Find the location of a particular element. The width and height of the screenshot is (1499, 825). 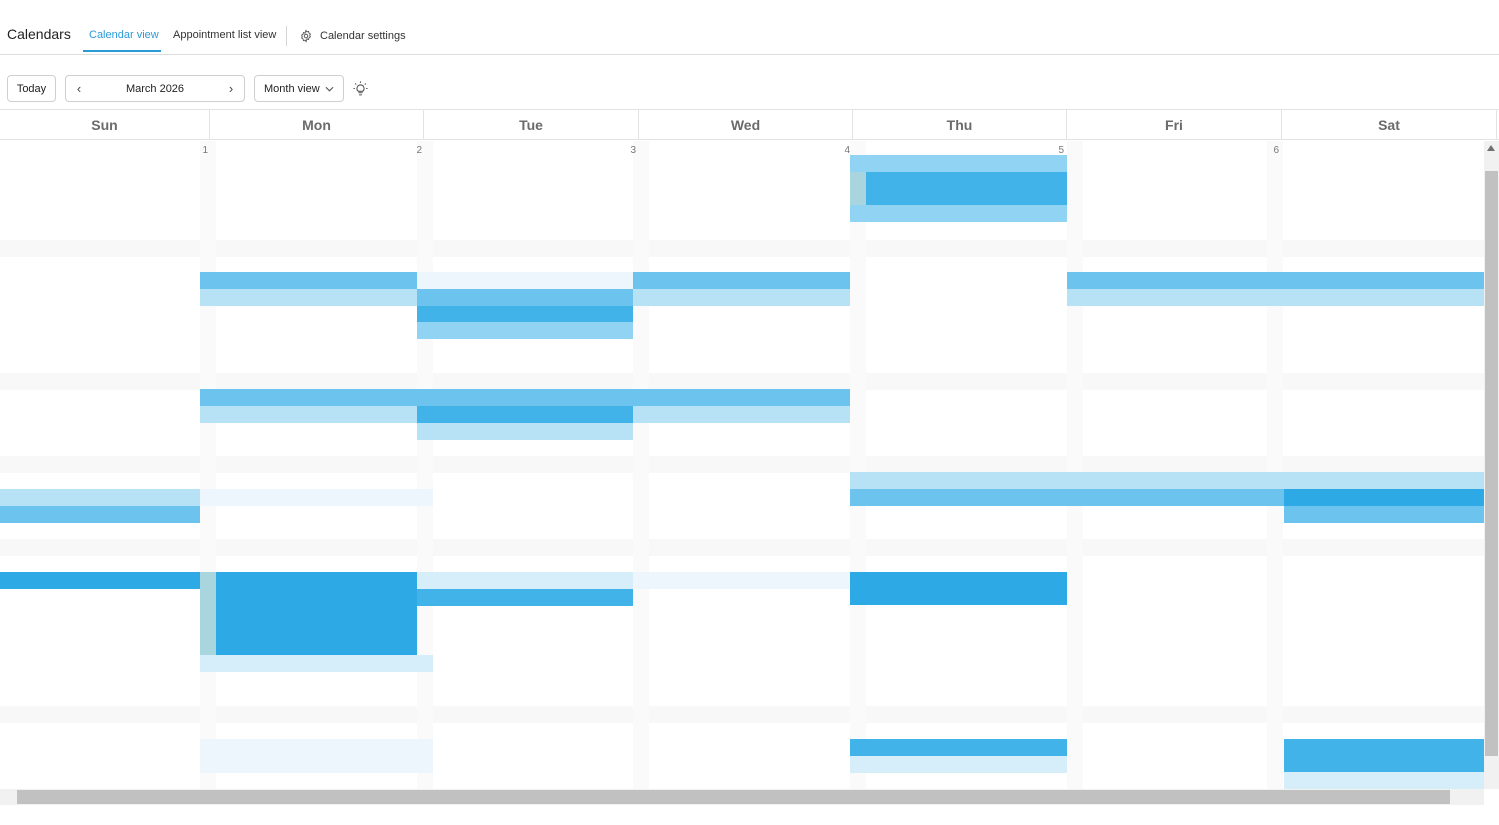

date-number: 2 is located at coordinates (419, 150).